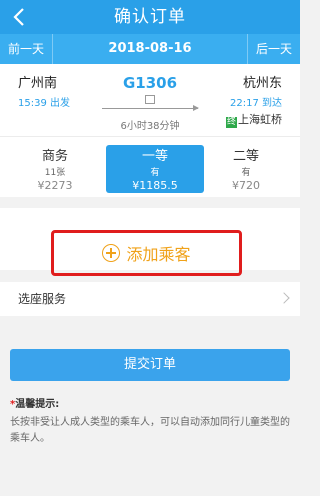 This screenshot has width=320, height=496. I want to click on arrival-station: 杭州东 22:17 到达 终上海虹桥, so click(254, 100).